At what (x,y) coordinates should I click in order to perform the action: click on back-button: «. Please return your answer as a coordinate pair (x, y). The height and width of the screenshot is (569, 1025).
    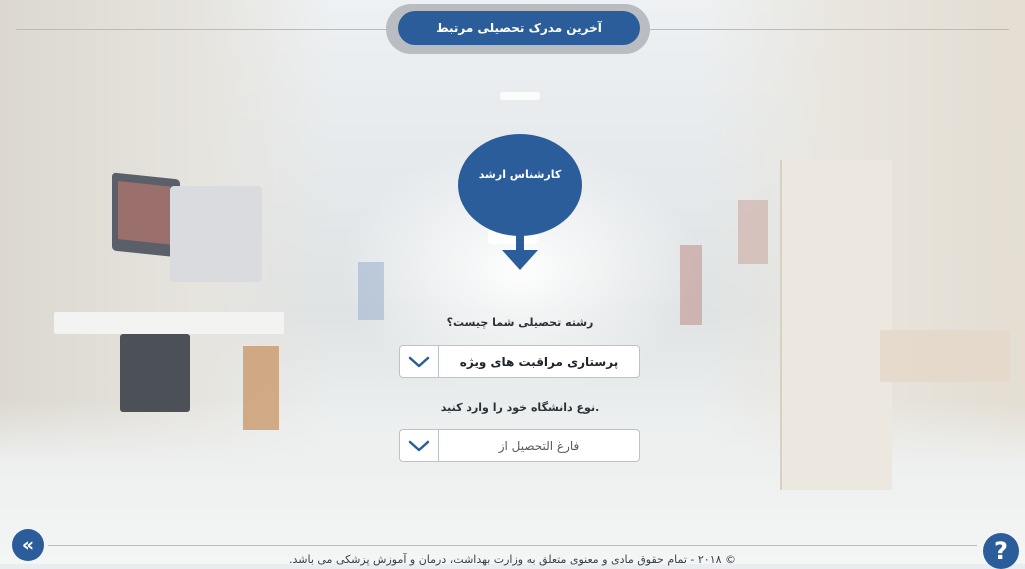
    Looking at the image, I should click on (28, 545).